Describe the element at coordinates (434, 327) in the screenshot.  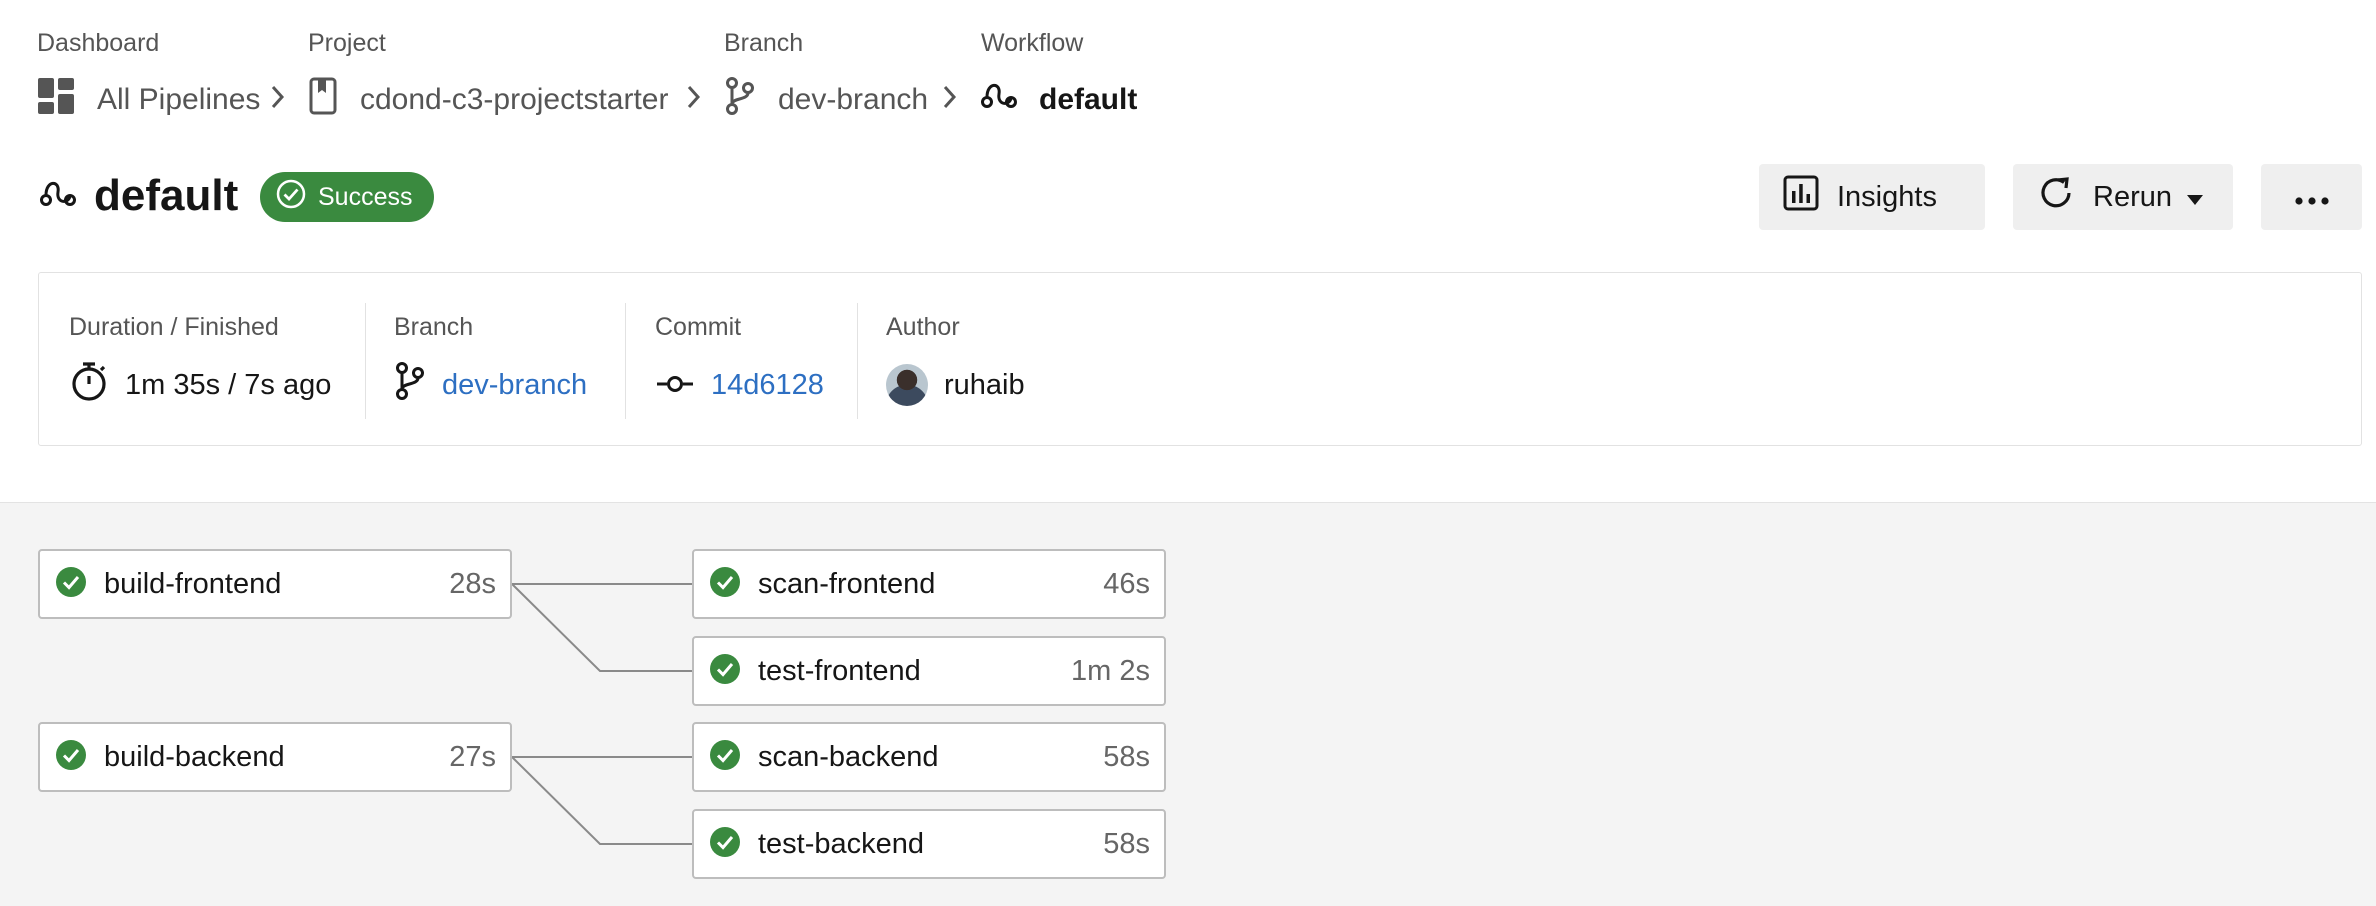
I see `branch-heading: Branch` at that location.